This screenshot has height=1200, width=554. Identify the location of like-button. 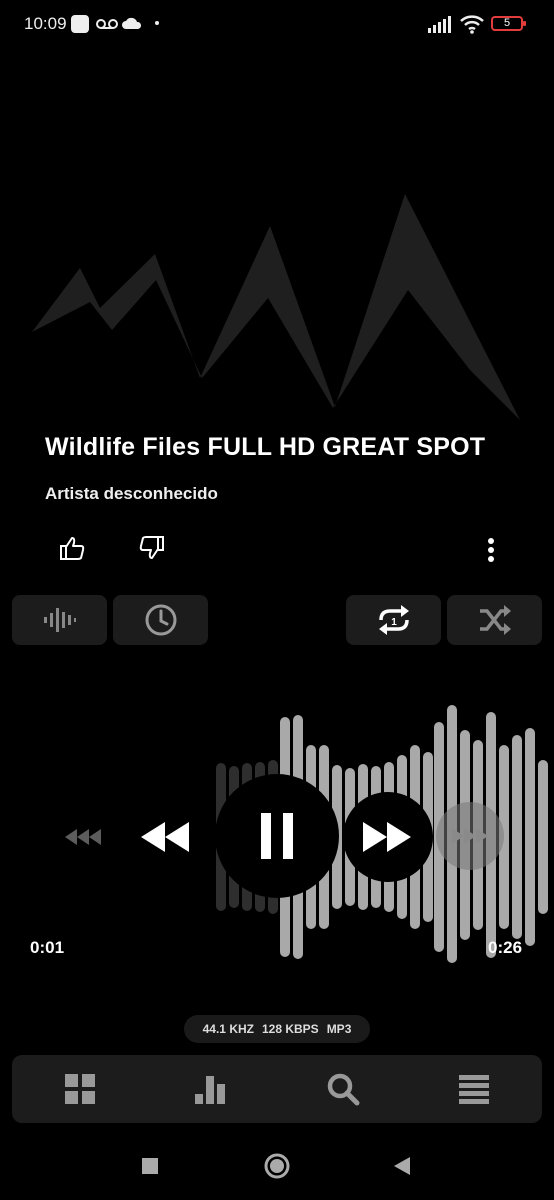
(72, 548).